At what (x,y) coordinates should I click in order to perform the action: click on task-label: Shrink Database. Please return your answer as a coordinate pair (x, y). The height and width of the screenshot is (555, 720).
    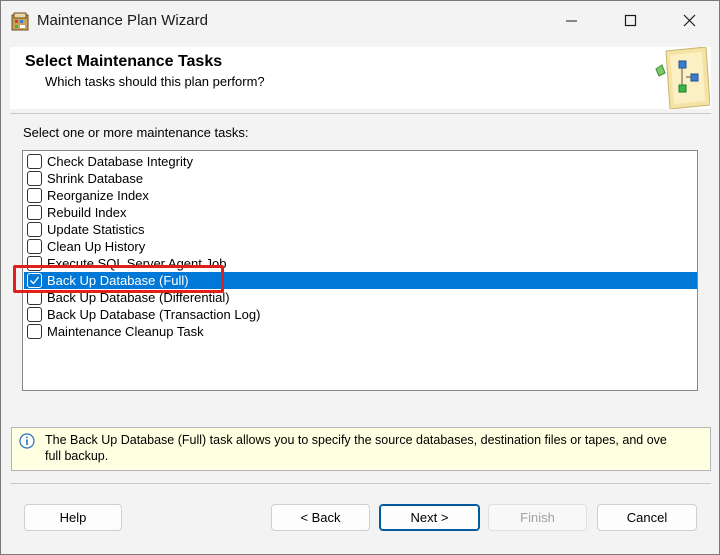
    Looking at the image, I should click on (95, 178).